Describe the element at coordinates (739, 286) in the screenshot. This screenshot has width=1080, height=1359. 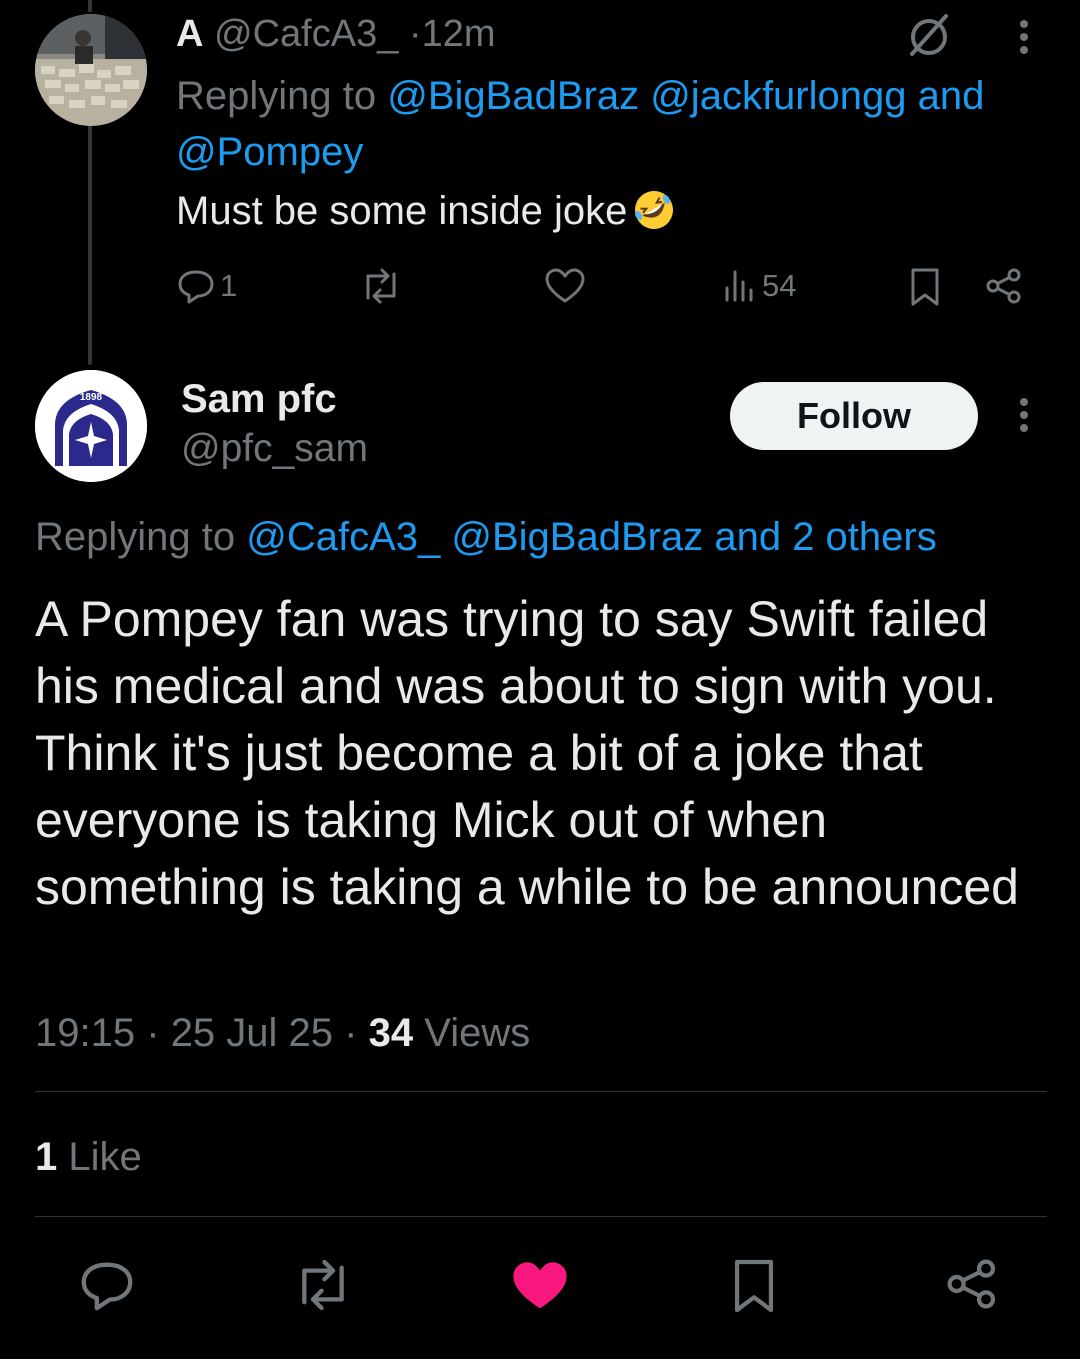
I see `views-icon` at that location.